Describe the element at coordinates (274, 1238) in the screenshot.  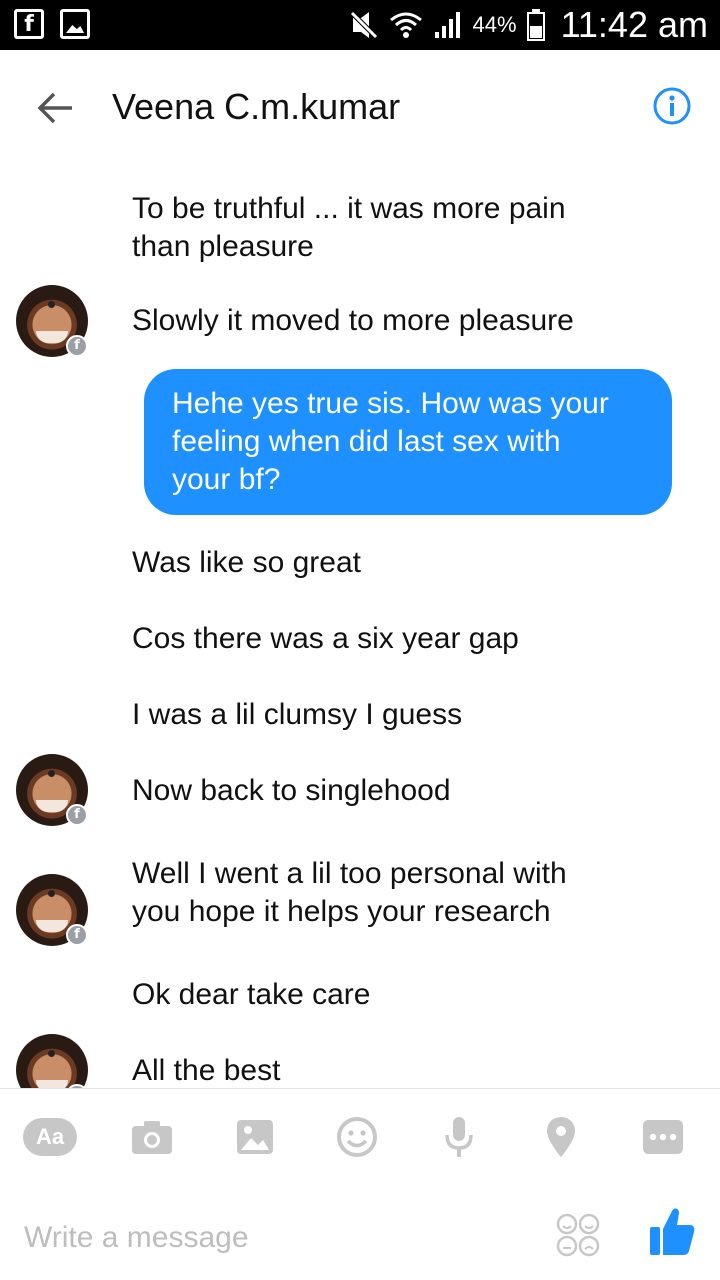
I see `message-input` at that location.